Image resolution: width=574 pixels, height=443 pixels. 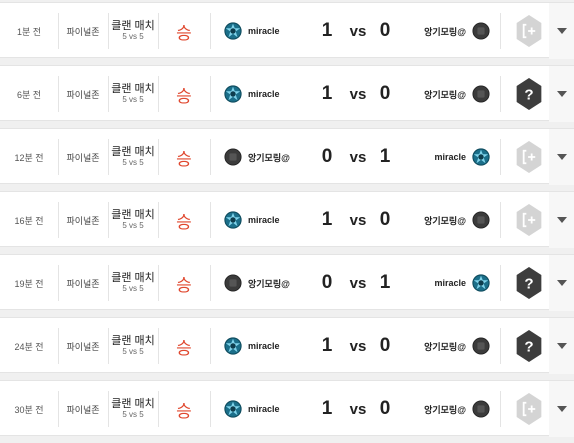 What do you see at coordinates (29, 346) in the screenshot?
I see `match-time: 24분 전` at bounding box center [29, 346].